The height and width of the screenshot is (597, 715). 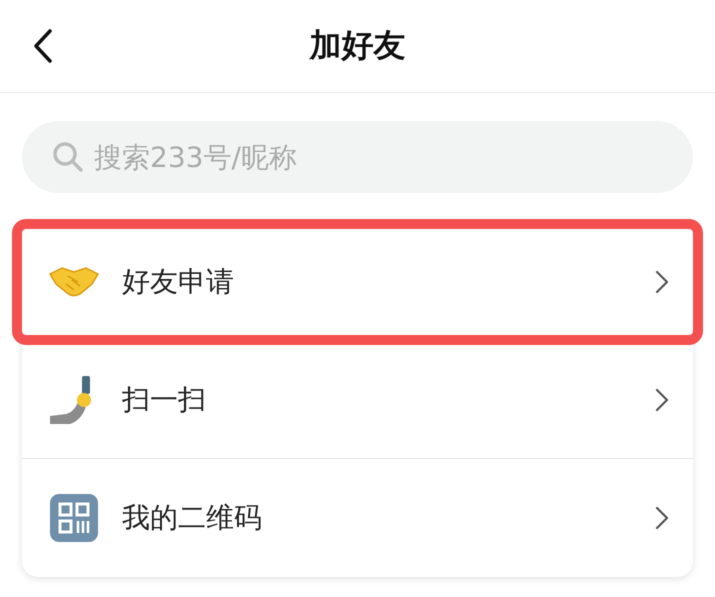 I want to click on menu-label: 扫一扫, so click(x=164, y=400).